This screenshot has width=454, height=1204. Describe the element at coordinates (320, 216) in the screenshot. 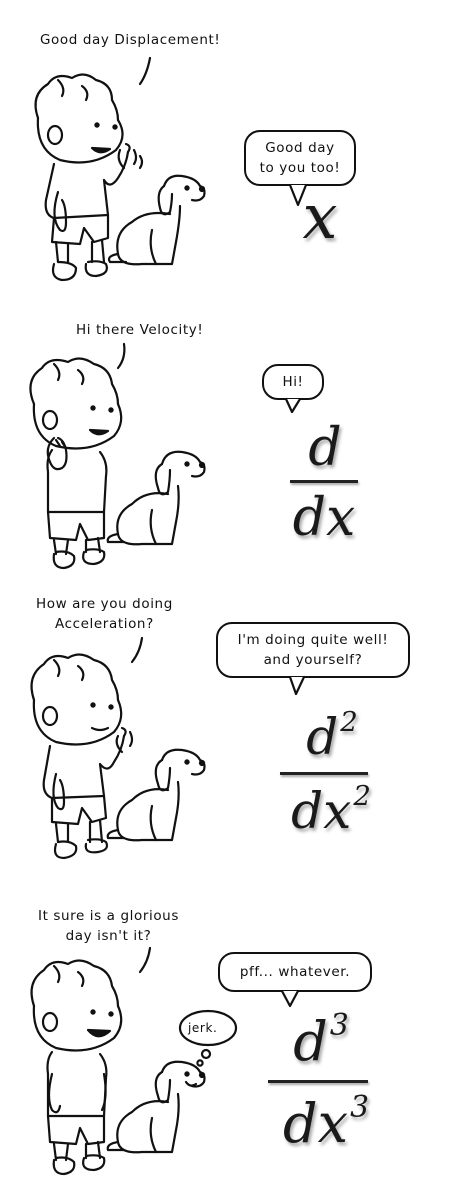

I see `displacement-symbol: x` at that location.